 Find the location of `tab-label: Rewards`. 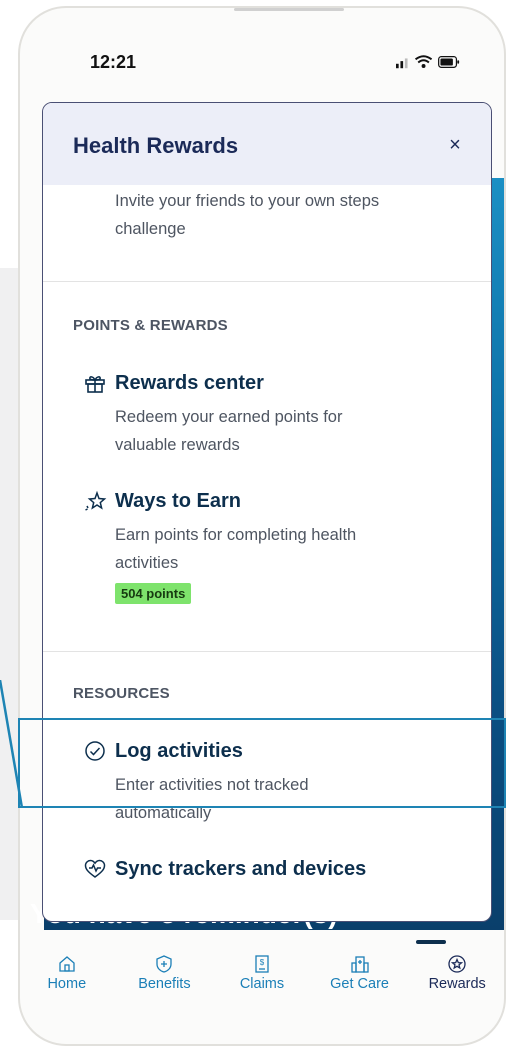

tab-label: Rewards is located at coordinates (457, 984).